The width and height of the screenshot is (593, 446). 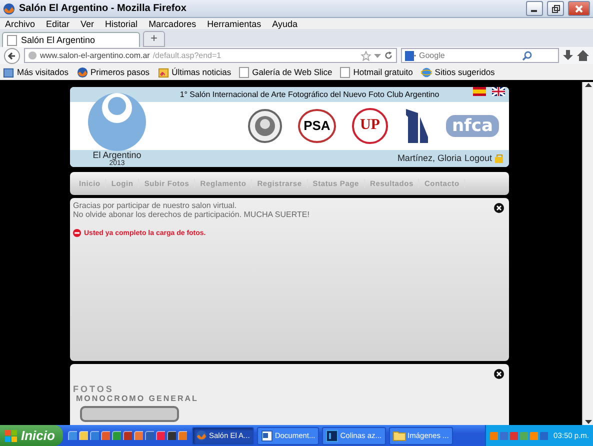 I want to click on uk-flag-icon, so click(x=498, y=91).